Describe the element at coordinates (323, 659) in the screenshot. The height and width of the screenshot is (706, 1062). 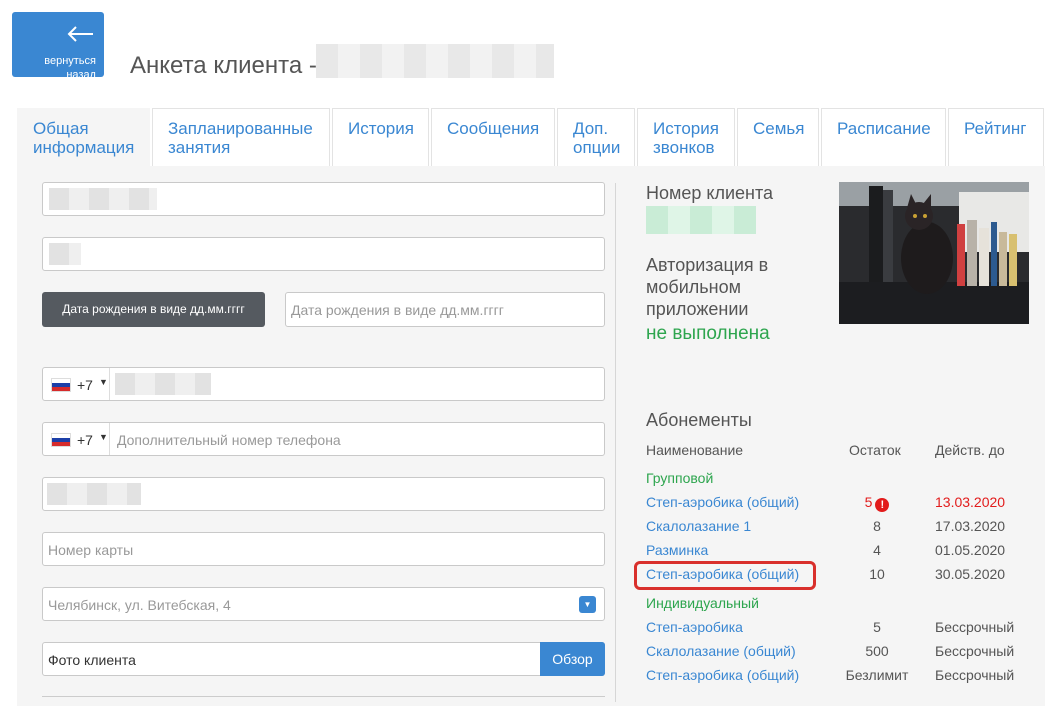
I see `photo-upload-field: Фото клиента Обзор` at that location.